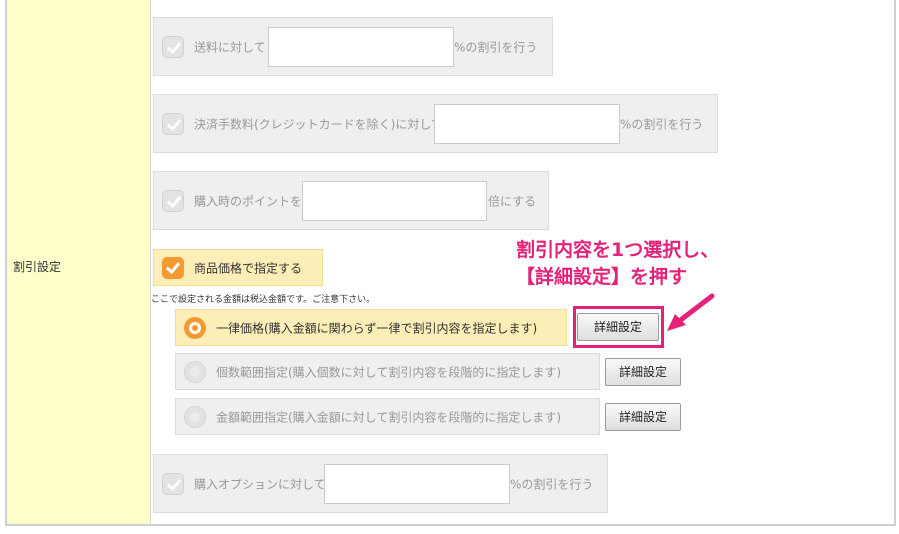  I want to click on section-label: 割引設定, so click(37, 267).